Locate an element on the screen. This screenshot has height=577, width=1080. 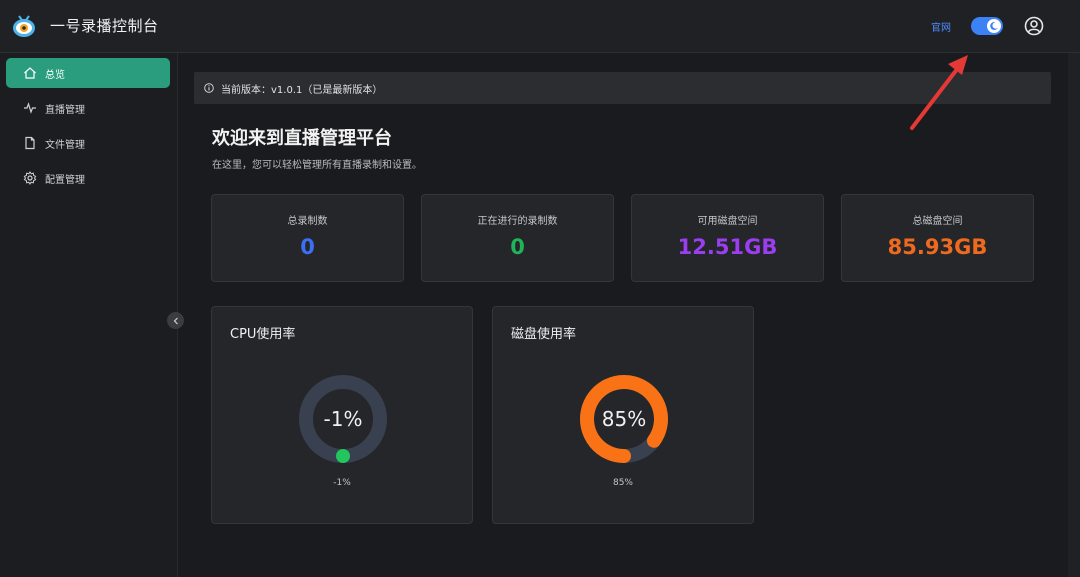
toggle-knob is located at coordinates (994, 26).